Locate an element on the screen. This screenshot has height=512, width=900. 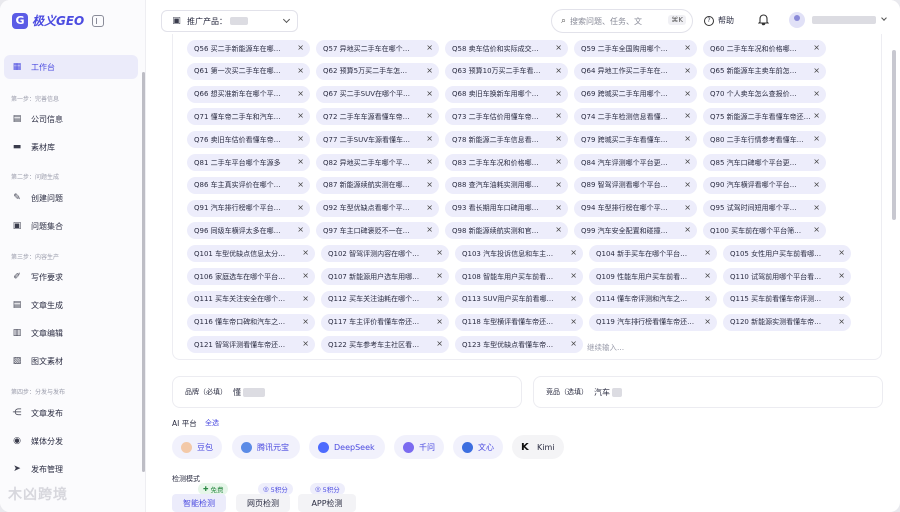
help-button: ? 帮助 is located at coordinates (719, 20).